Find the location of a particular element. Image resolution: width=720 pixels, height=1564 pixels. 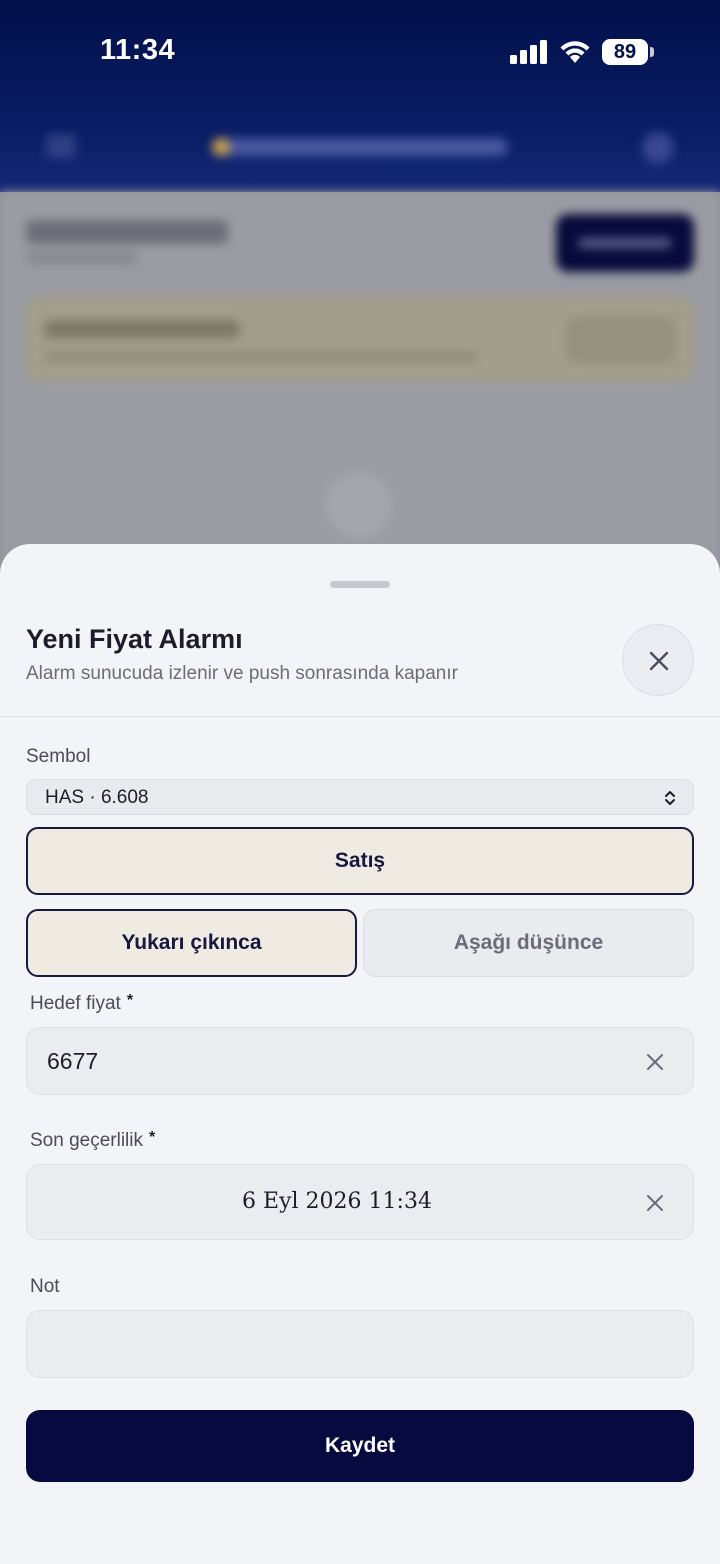

target-price-label: Hedef fiyat * is located at coordinates (82, 1003).